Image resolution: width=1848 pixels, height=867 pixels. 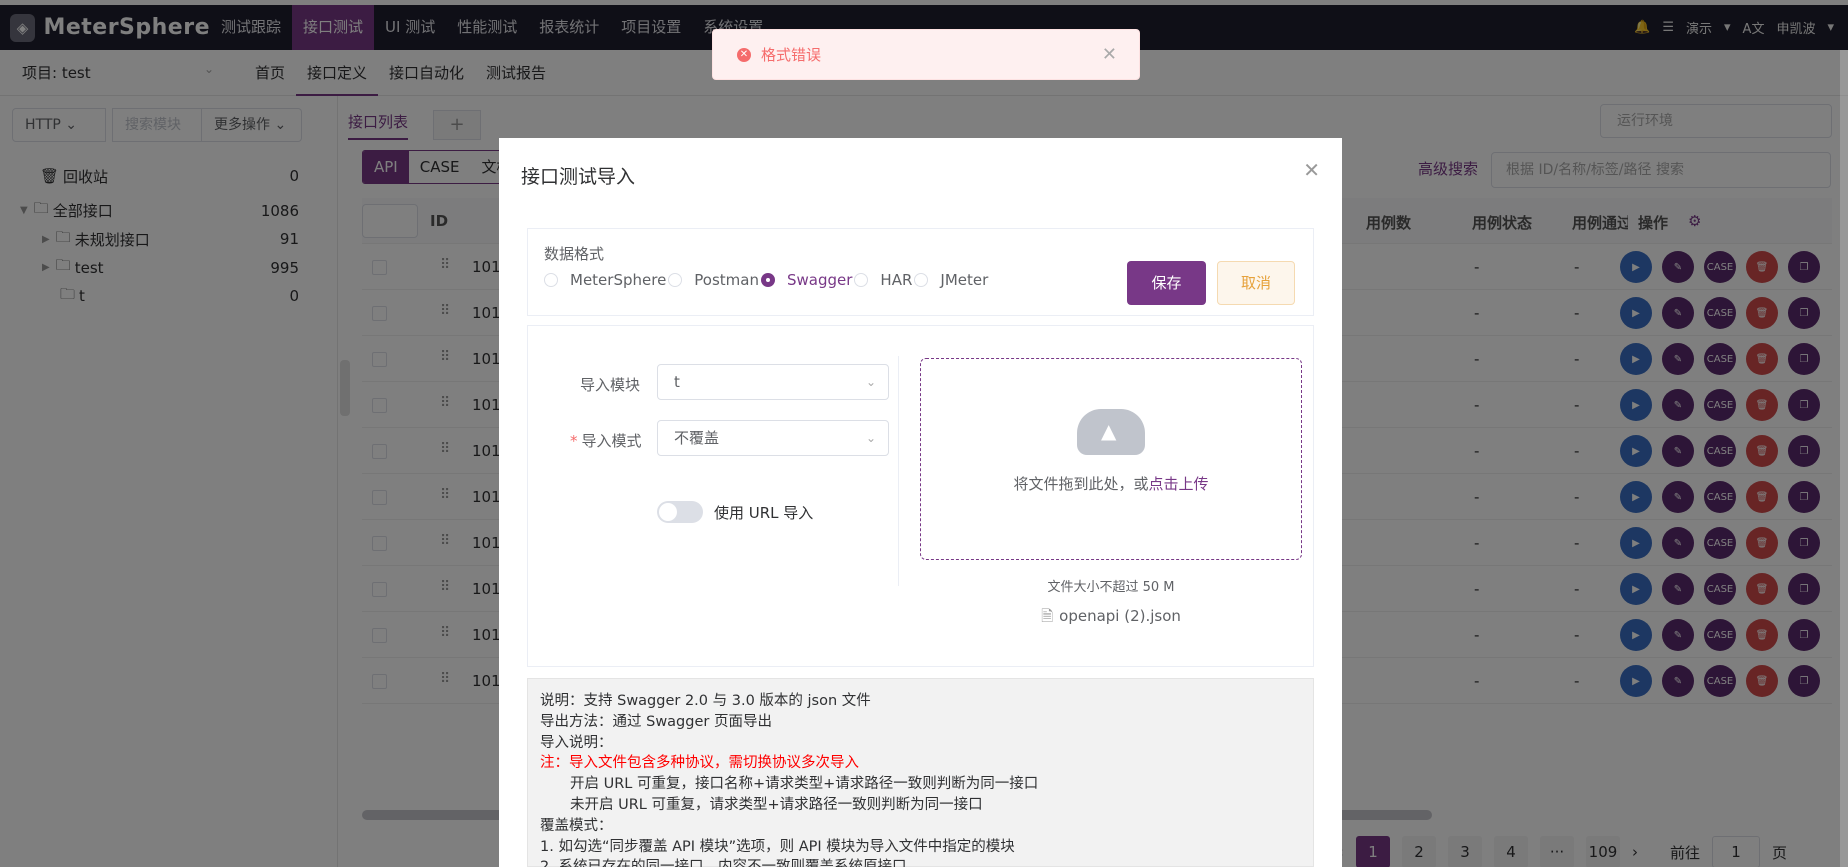 What do you see at coordinates (804, 784) in the screenshot?
I see `note-line: 开启 URL 可重复，接口名称+请求类型+请求路径一致则判断为同一接口` at bounding box center [804, 784].